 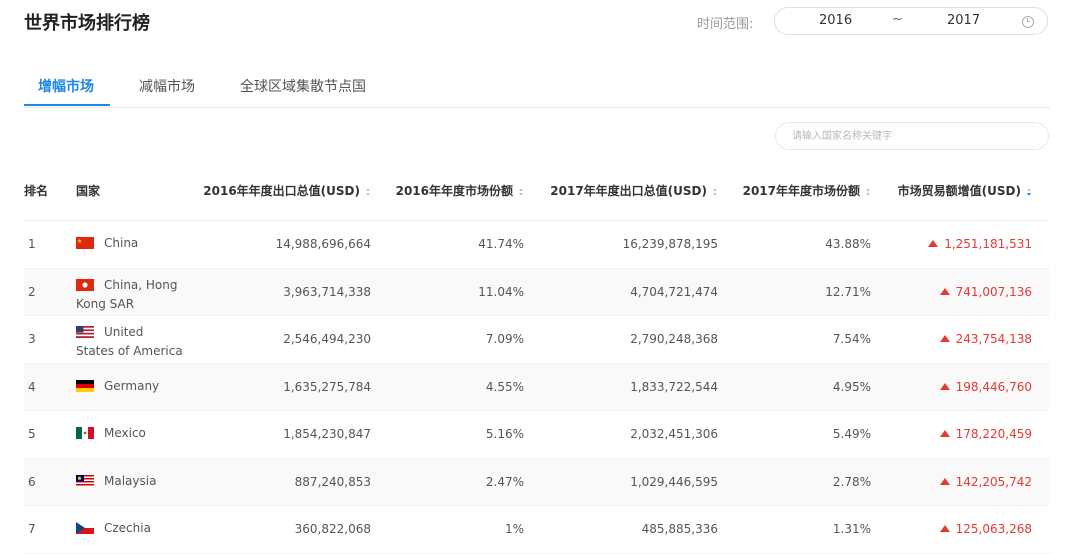 What do you see at coordinates (851, 386) in the screenshot?
I see `share-2017-cell: 4.95%` at bounding box center [851, 386].